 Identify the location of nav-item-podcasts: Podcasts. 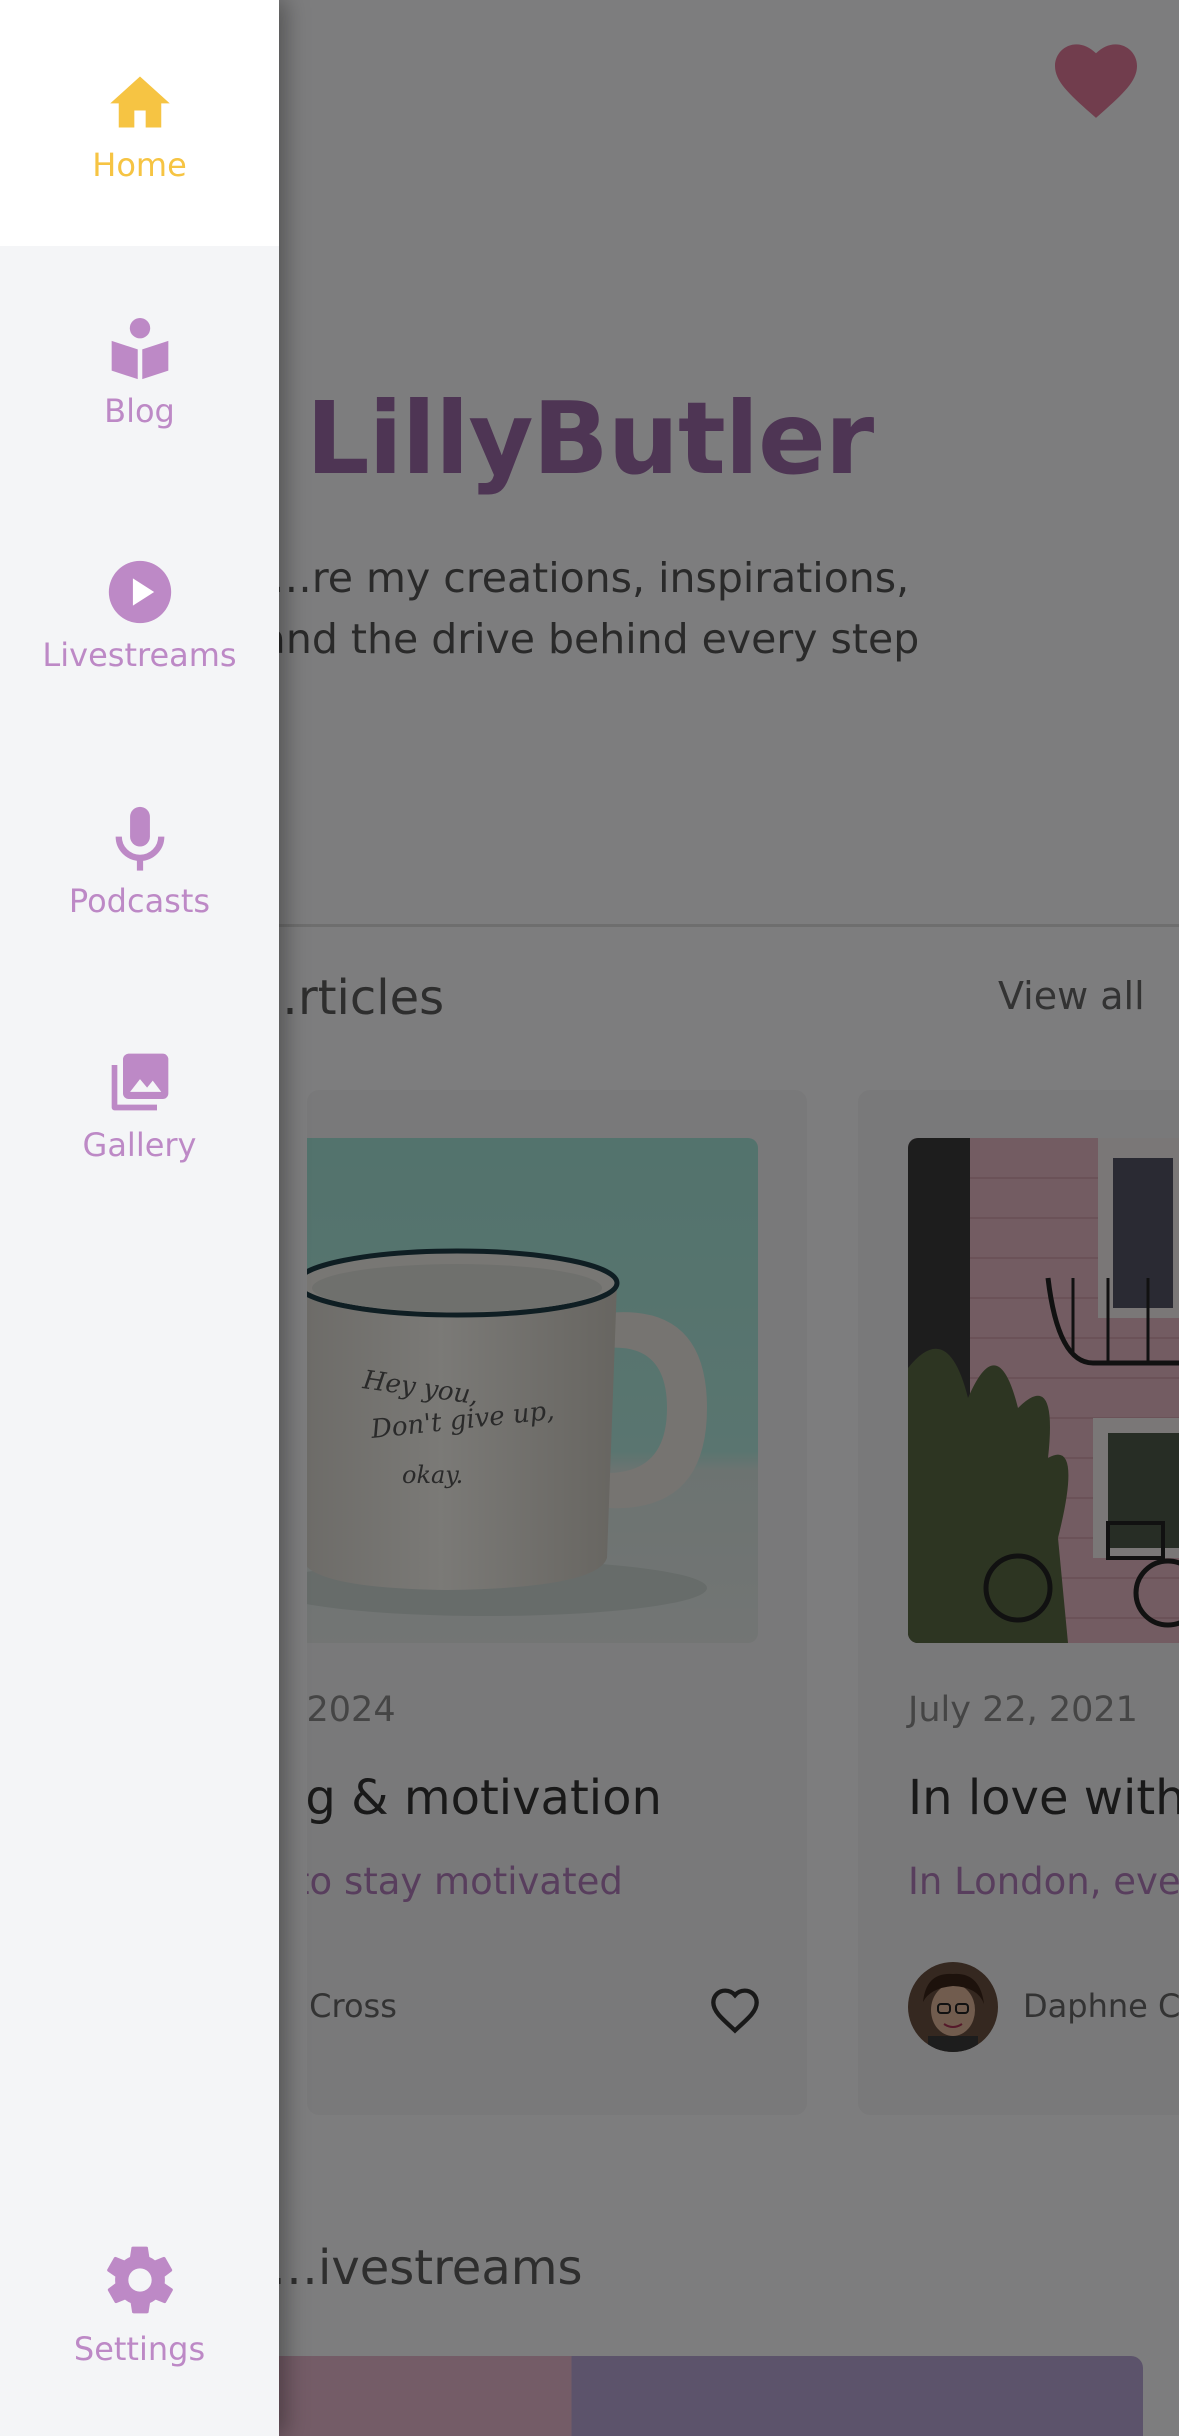
(139, 861).